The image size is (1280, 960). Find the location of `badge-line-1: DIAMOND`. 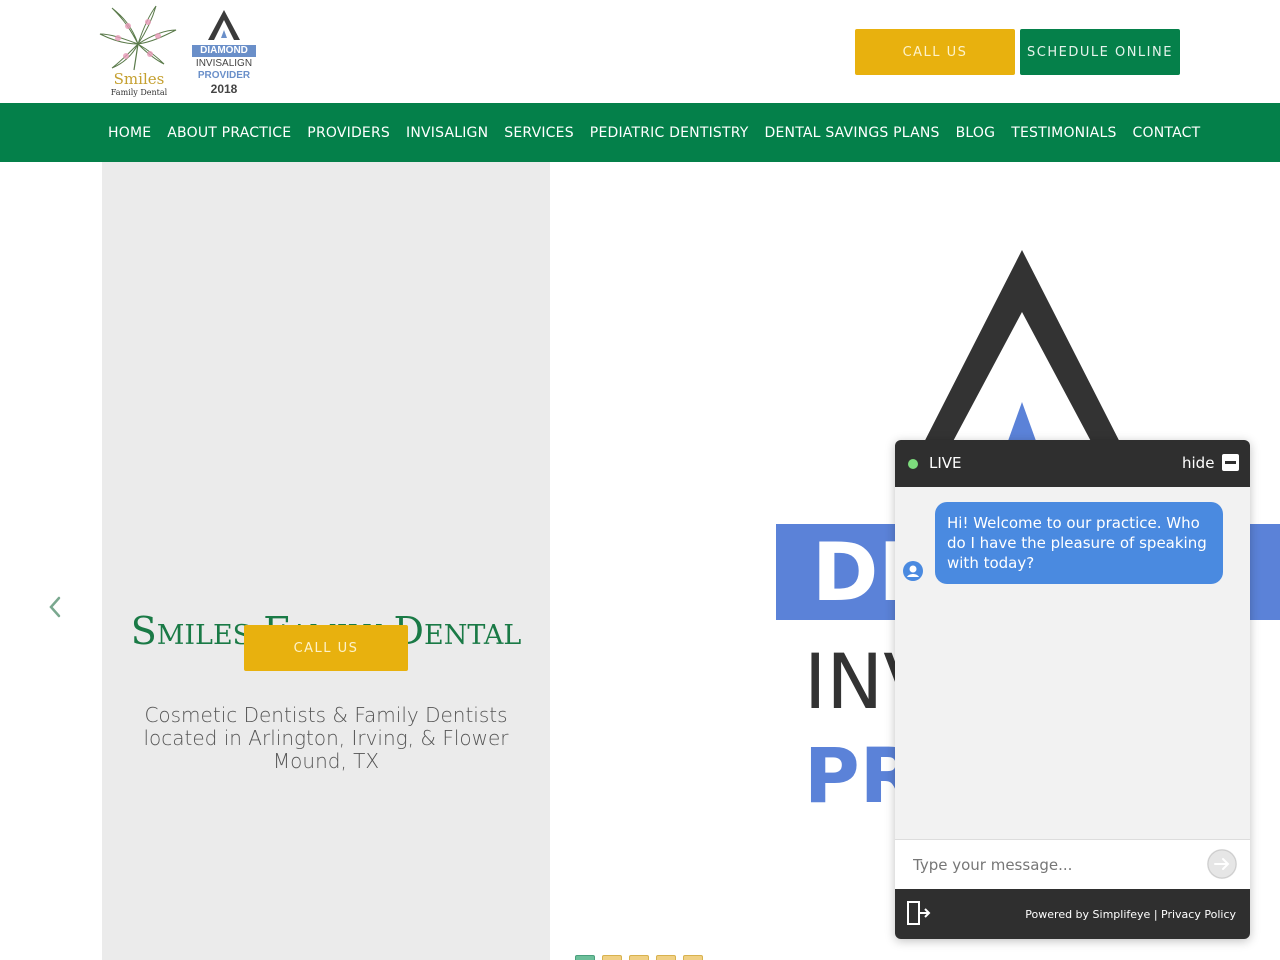

badge-line-1: DIAMOND is located at coordinates (224, 51).